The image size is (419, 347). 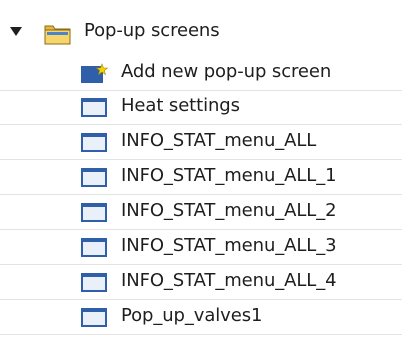 I want to click on tree-item-label: INFO_STAT_menu_ALL_3, so click(x=229, y=245).